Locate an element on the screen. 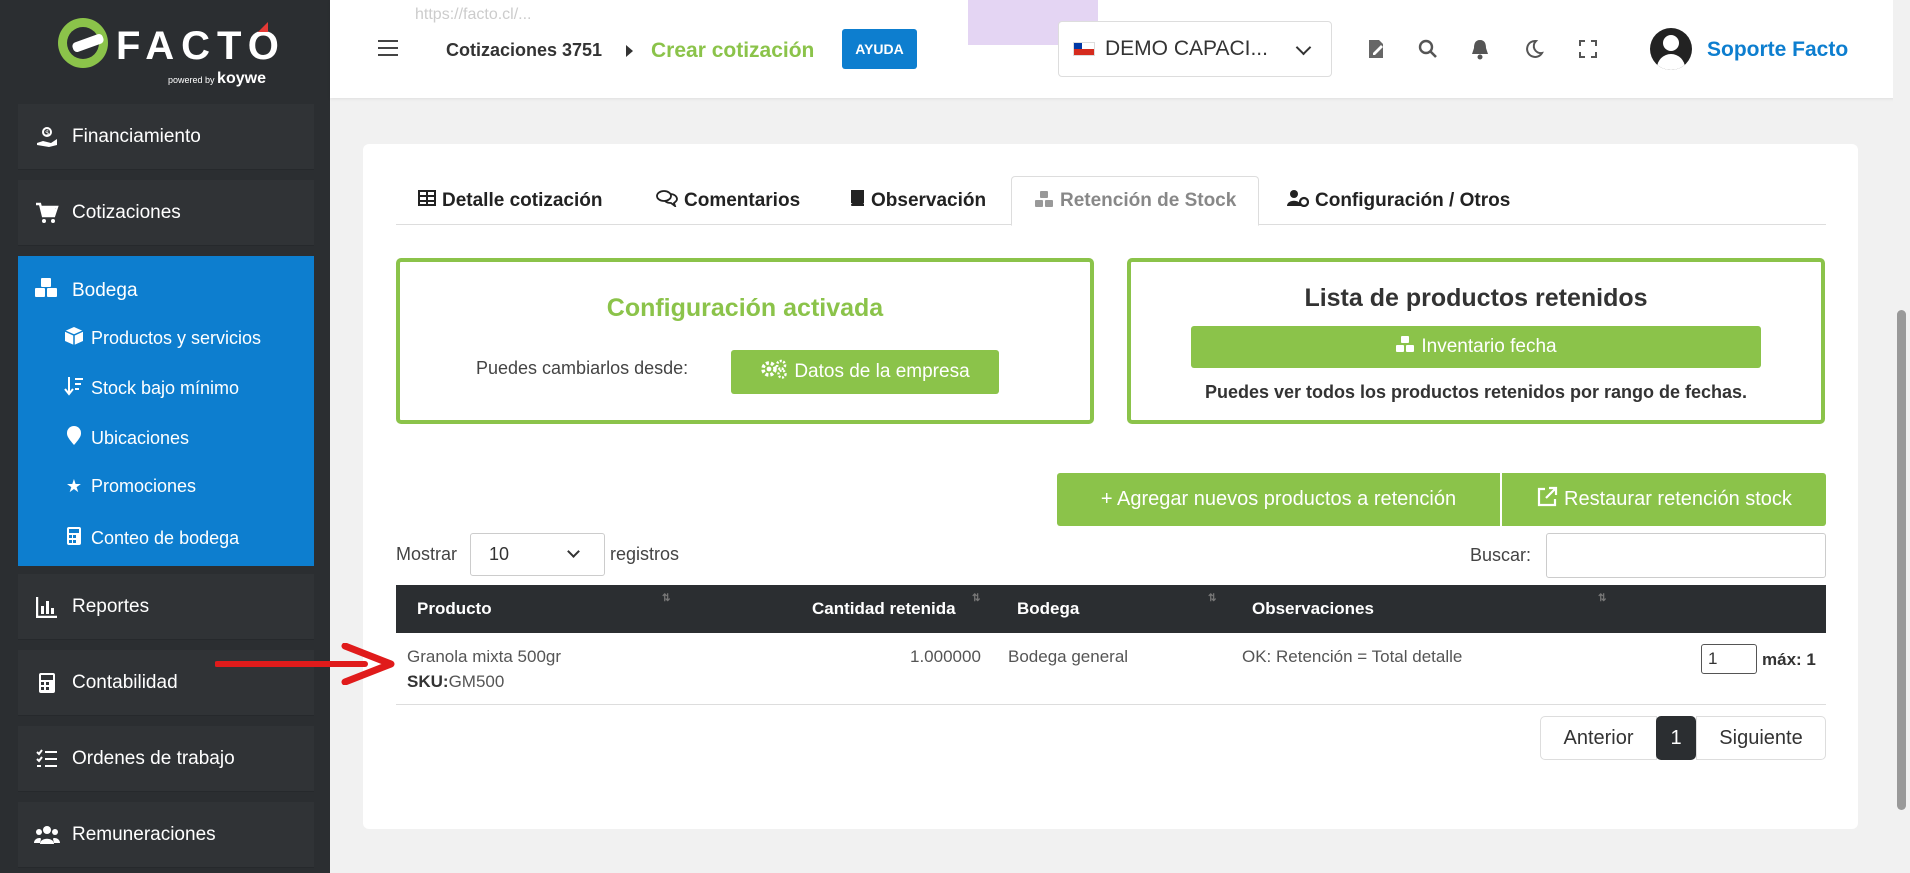  sidebar-subitem-productos: Productos y servicios is located at coordinates (162, 338).